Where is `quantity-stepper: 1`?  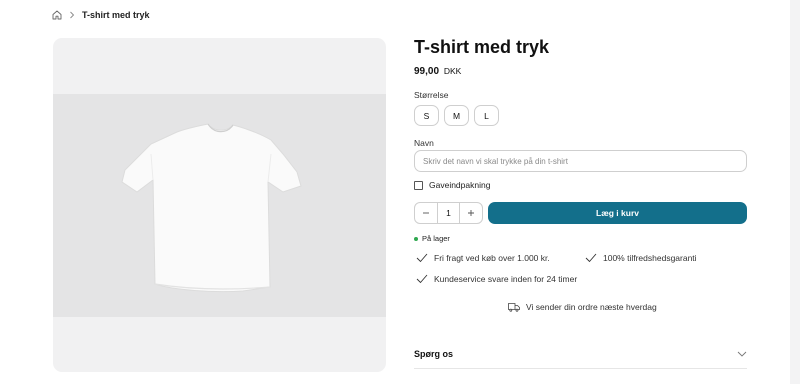
quantity-stepper: 1 is located at coordinates (448, 213).